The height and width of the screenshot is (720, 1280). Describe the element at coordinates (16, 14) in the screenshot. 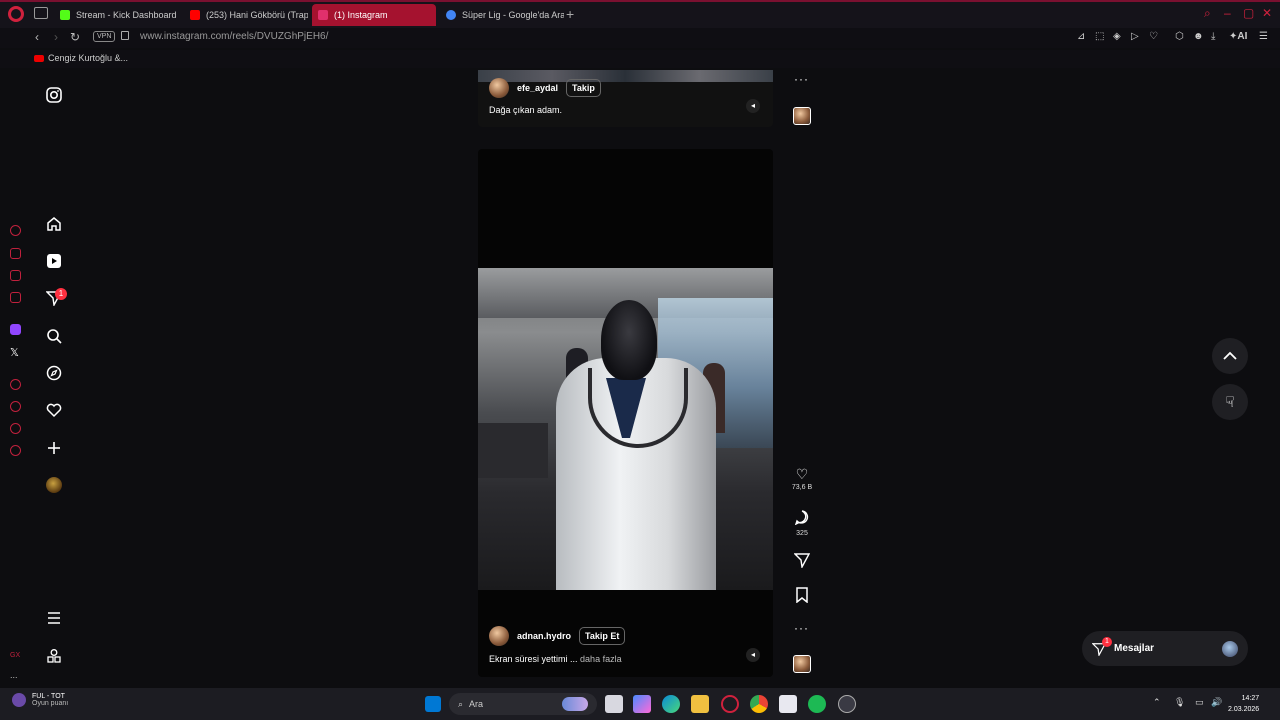

I see `opera-logo-icon` at that location.